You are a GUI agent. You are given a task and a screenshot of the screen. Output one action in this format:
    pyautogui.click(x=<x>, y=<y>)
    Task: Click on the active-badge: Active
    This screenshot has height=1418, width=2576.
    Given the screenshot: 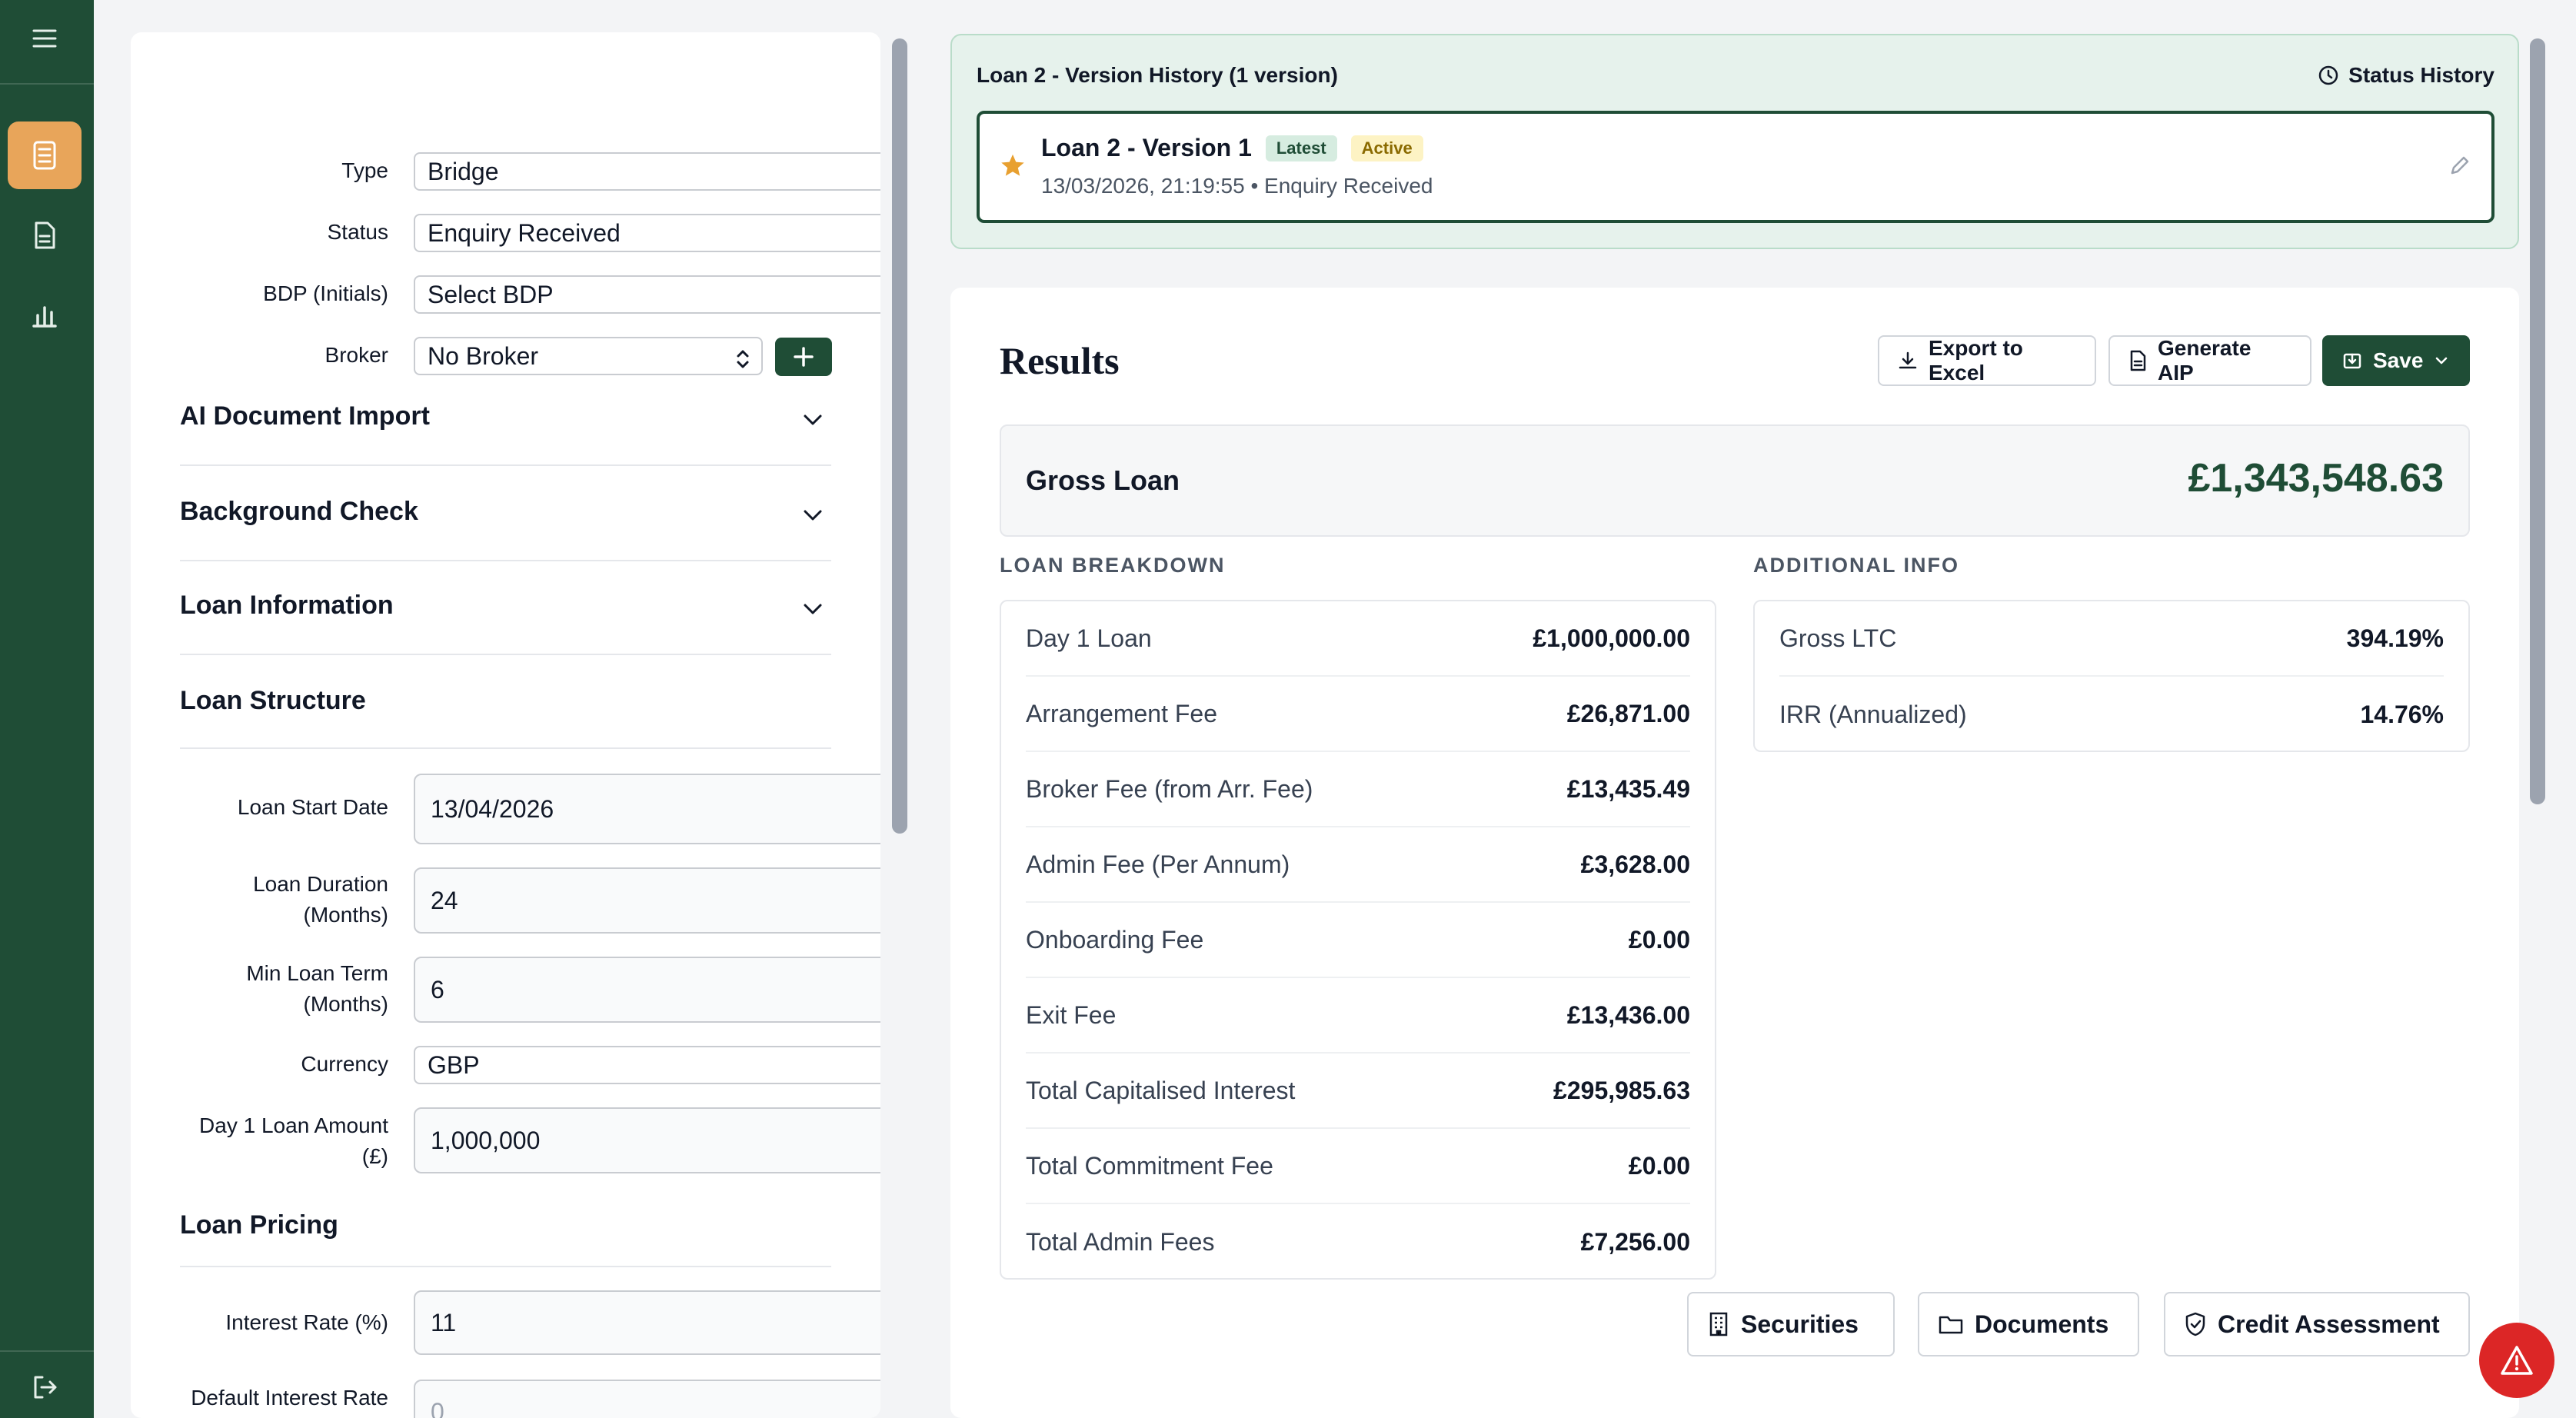 What is the action you would take?
    pyautogui.click(x=1387, y=148)
    